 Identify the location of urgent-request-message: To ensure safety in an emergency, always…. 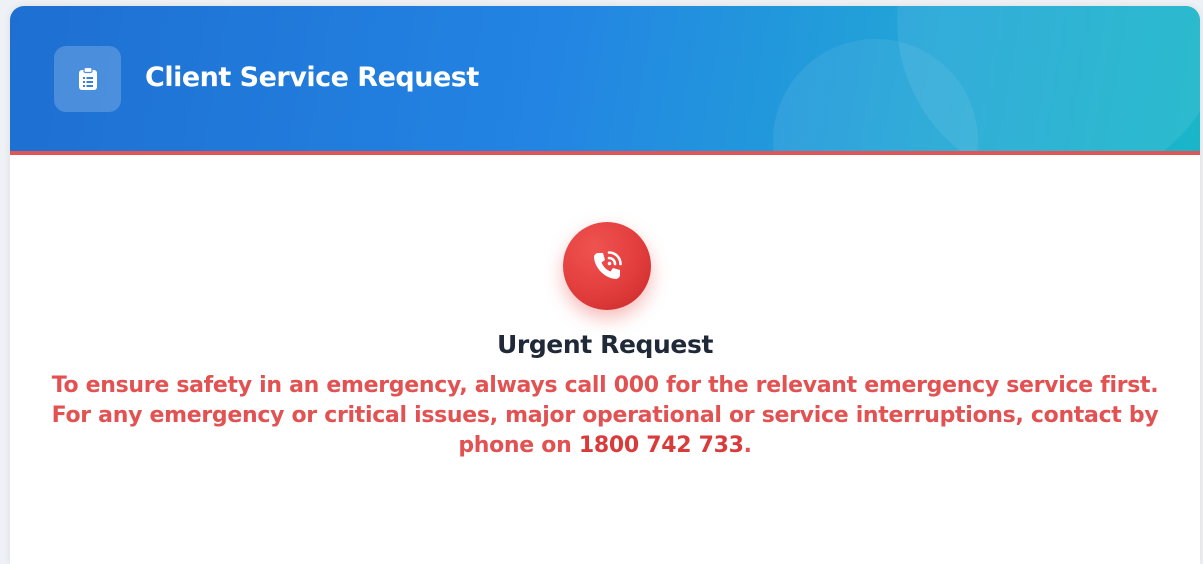
(605, 416).